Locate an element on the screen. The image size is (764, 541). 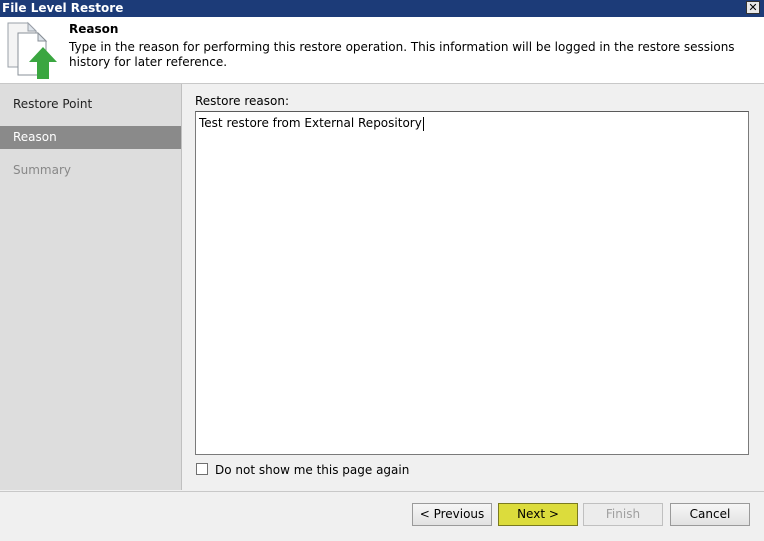
window-title: File Level Restore is located at coordinates (63, 8).